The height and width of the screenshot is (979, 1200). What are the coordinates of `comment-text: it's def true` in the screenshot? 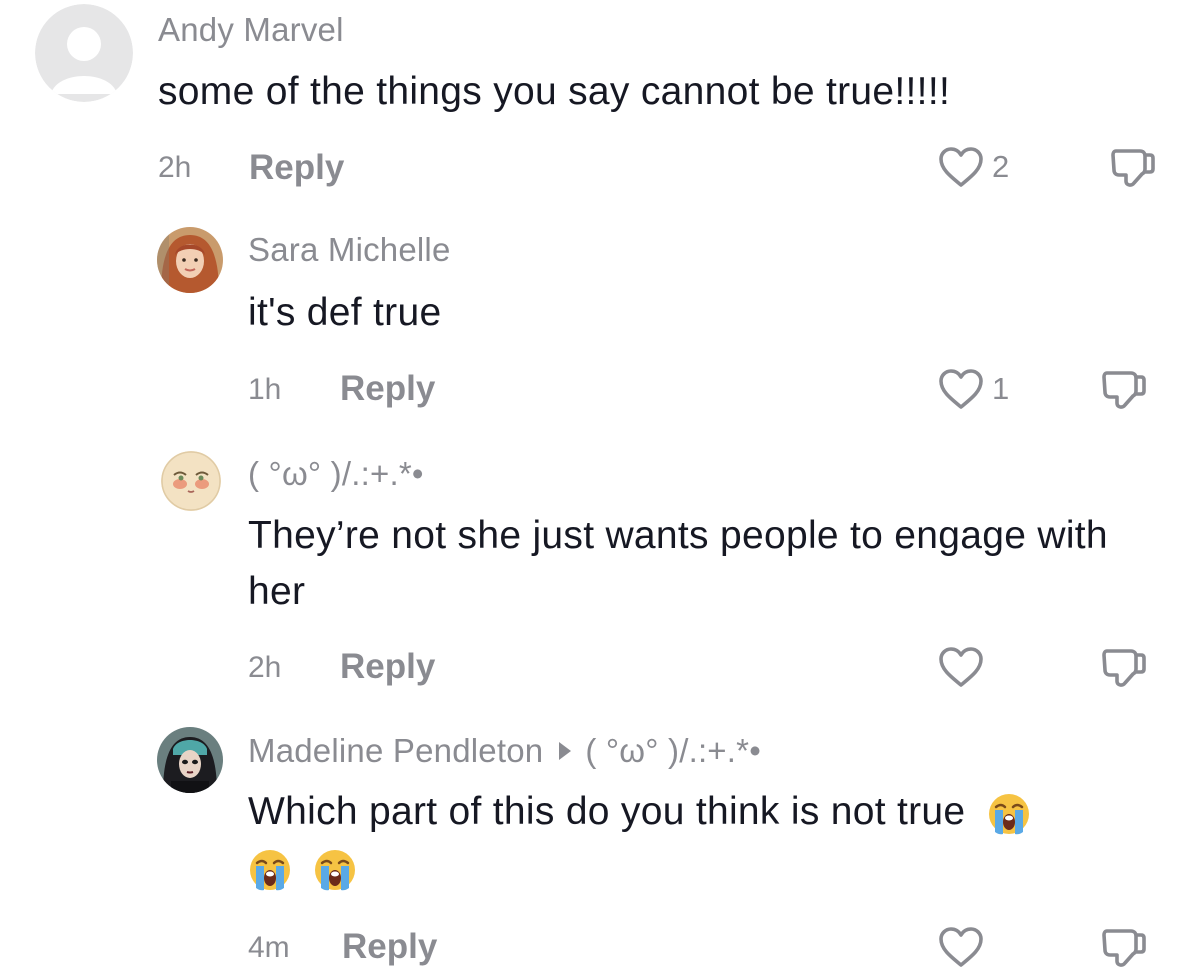 It's located at (345, 312).